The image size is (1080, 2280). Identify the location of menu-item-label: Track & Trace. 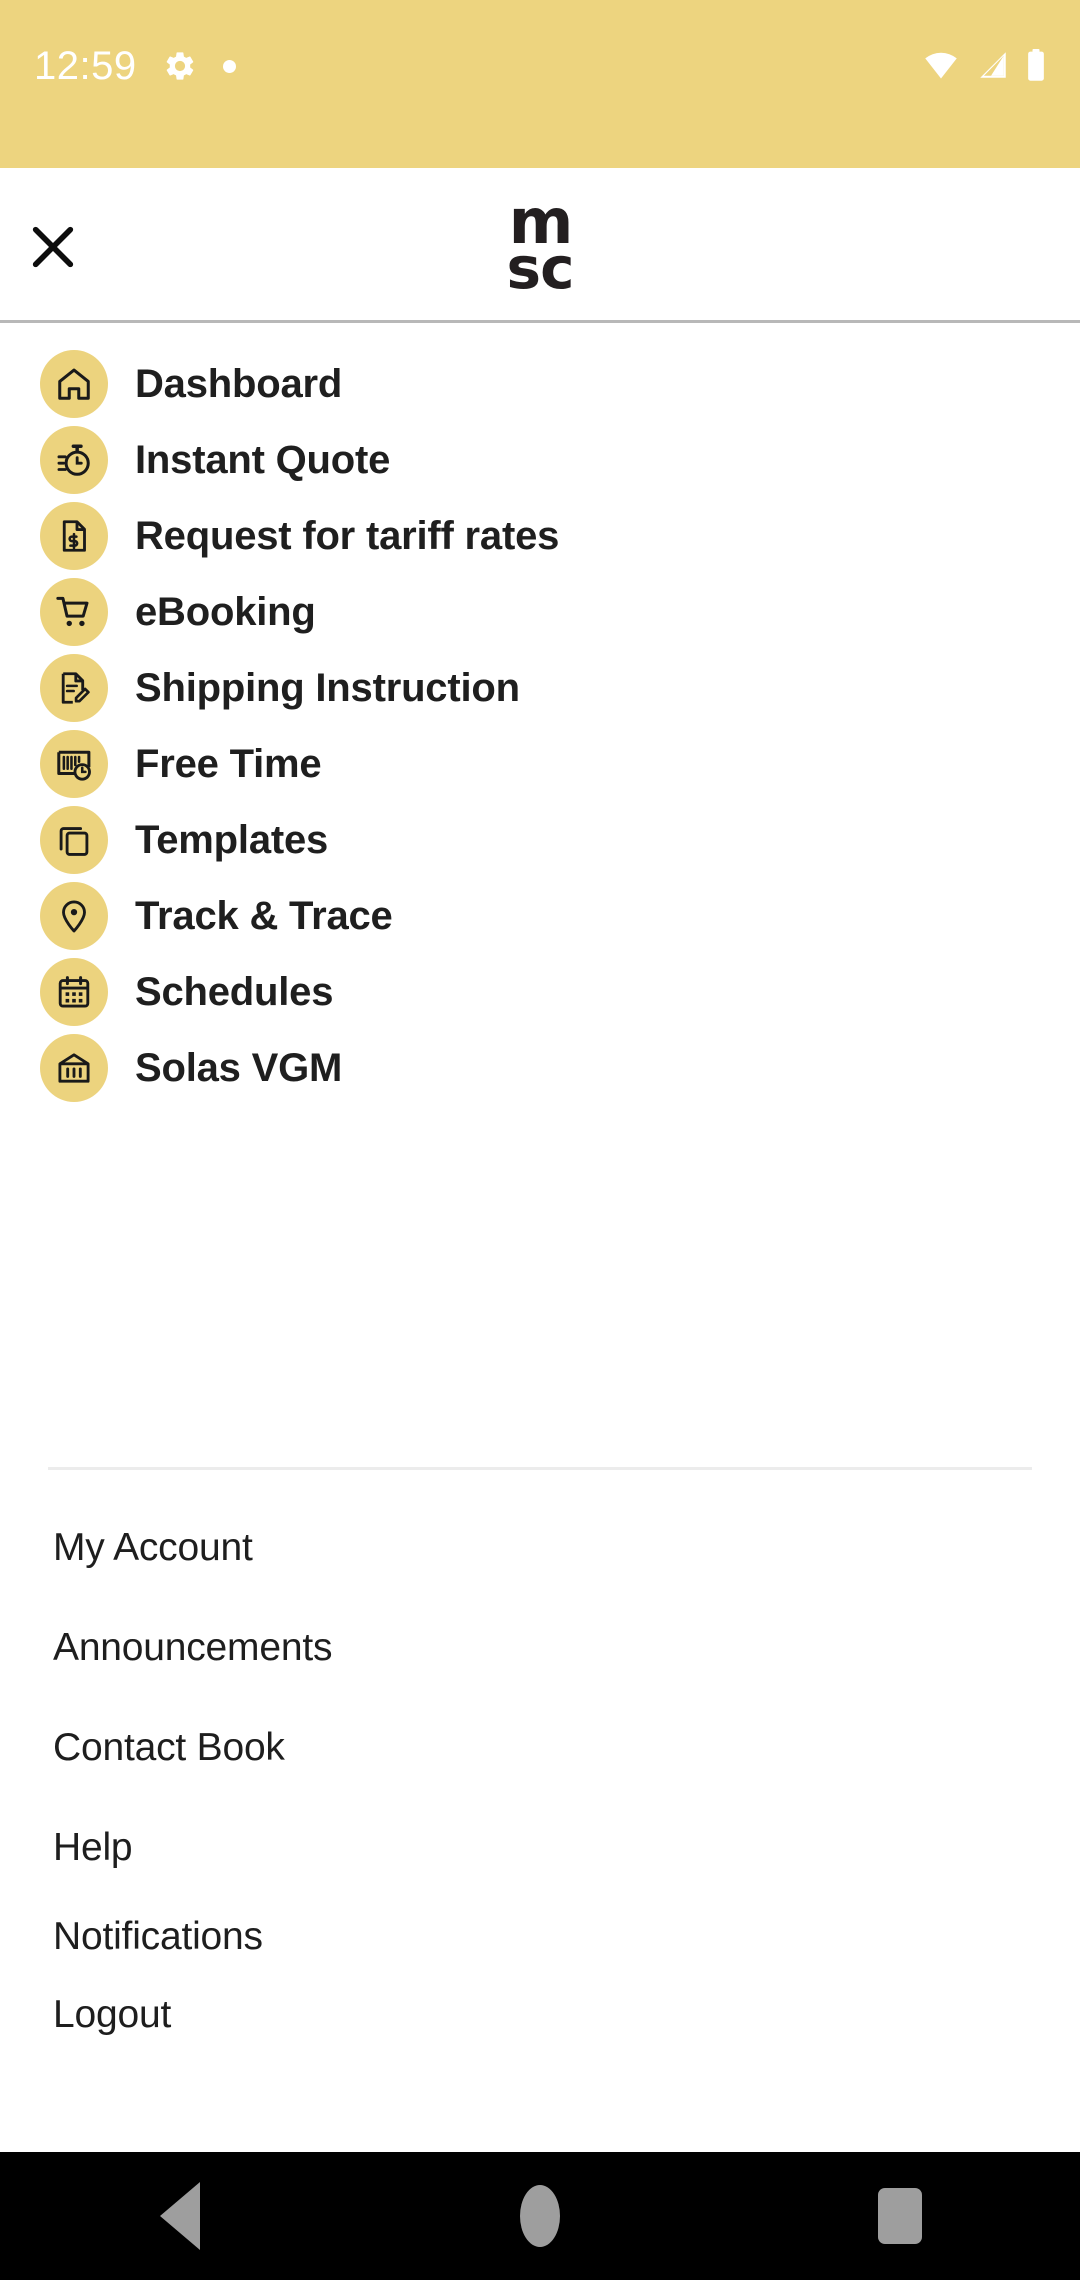
(264, 915).